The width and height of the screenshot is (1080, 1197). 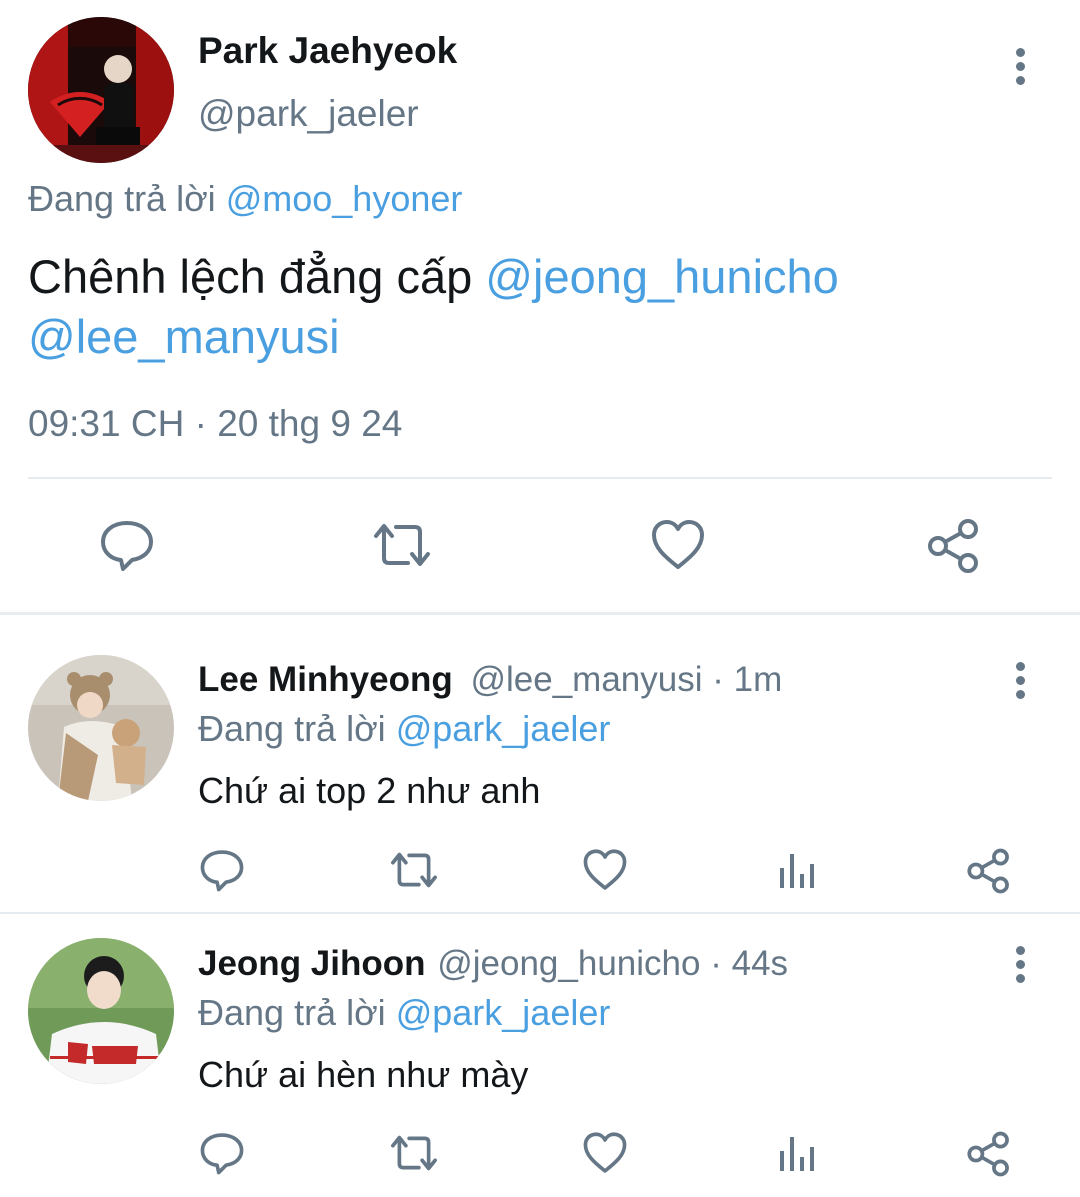 I want to click on author-name: Park Jaehyeok, so click(x=327, y=51).